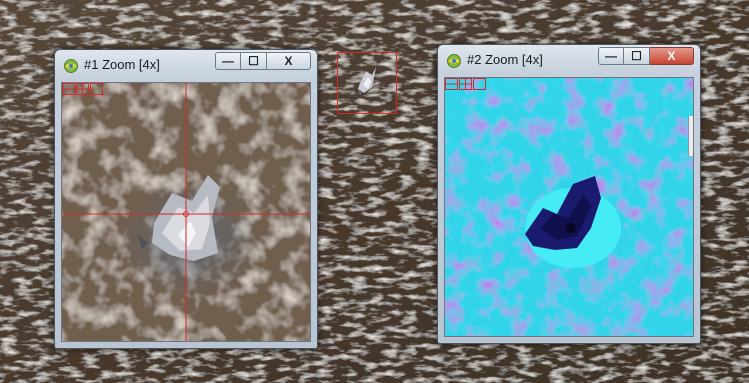 This screenshot has height=383, width=749. I want to click on target-thumbnail, so click(367, 81).